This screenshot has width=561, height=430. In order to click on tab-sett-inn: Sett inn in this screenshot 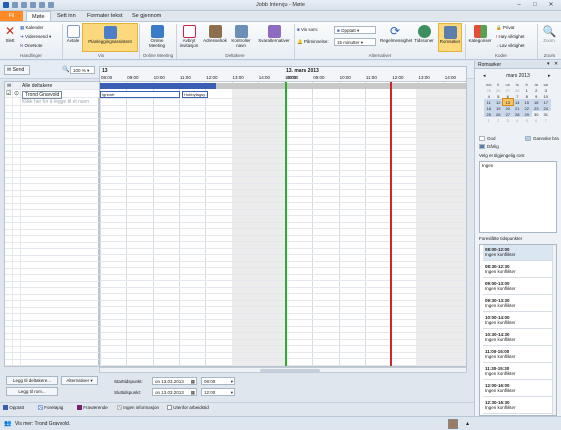, I will do `click(66, 16)`.